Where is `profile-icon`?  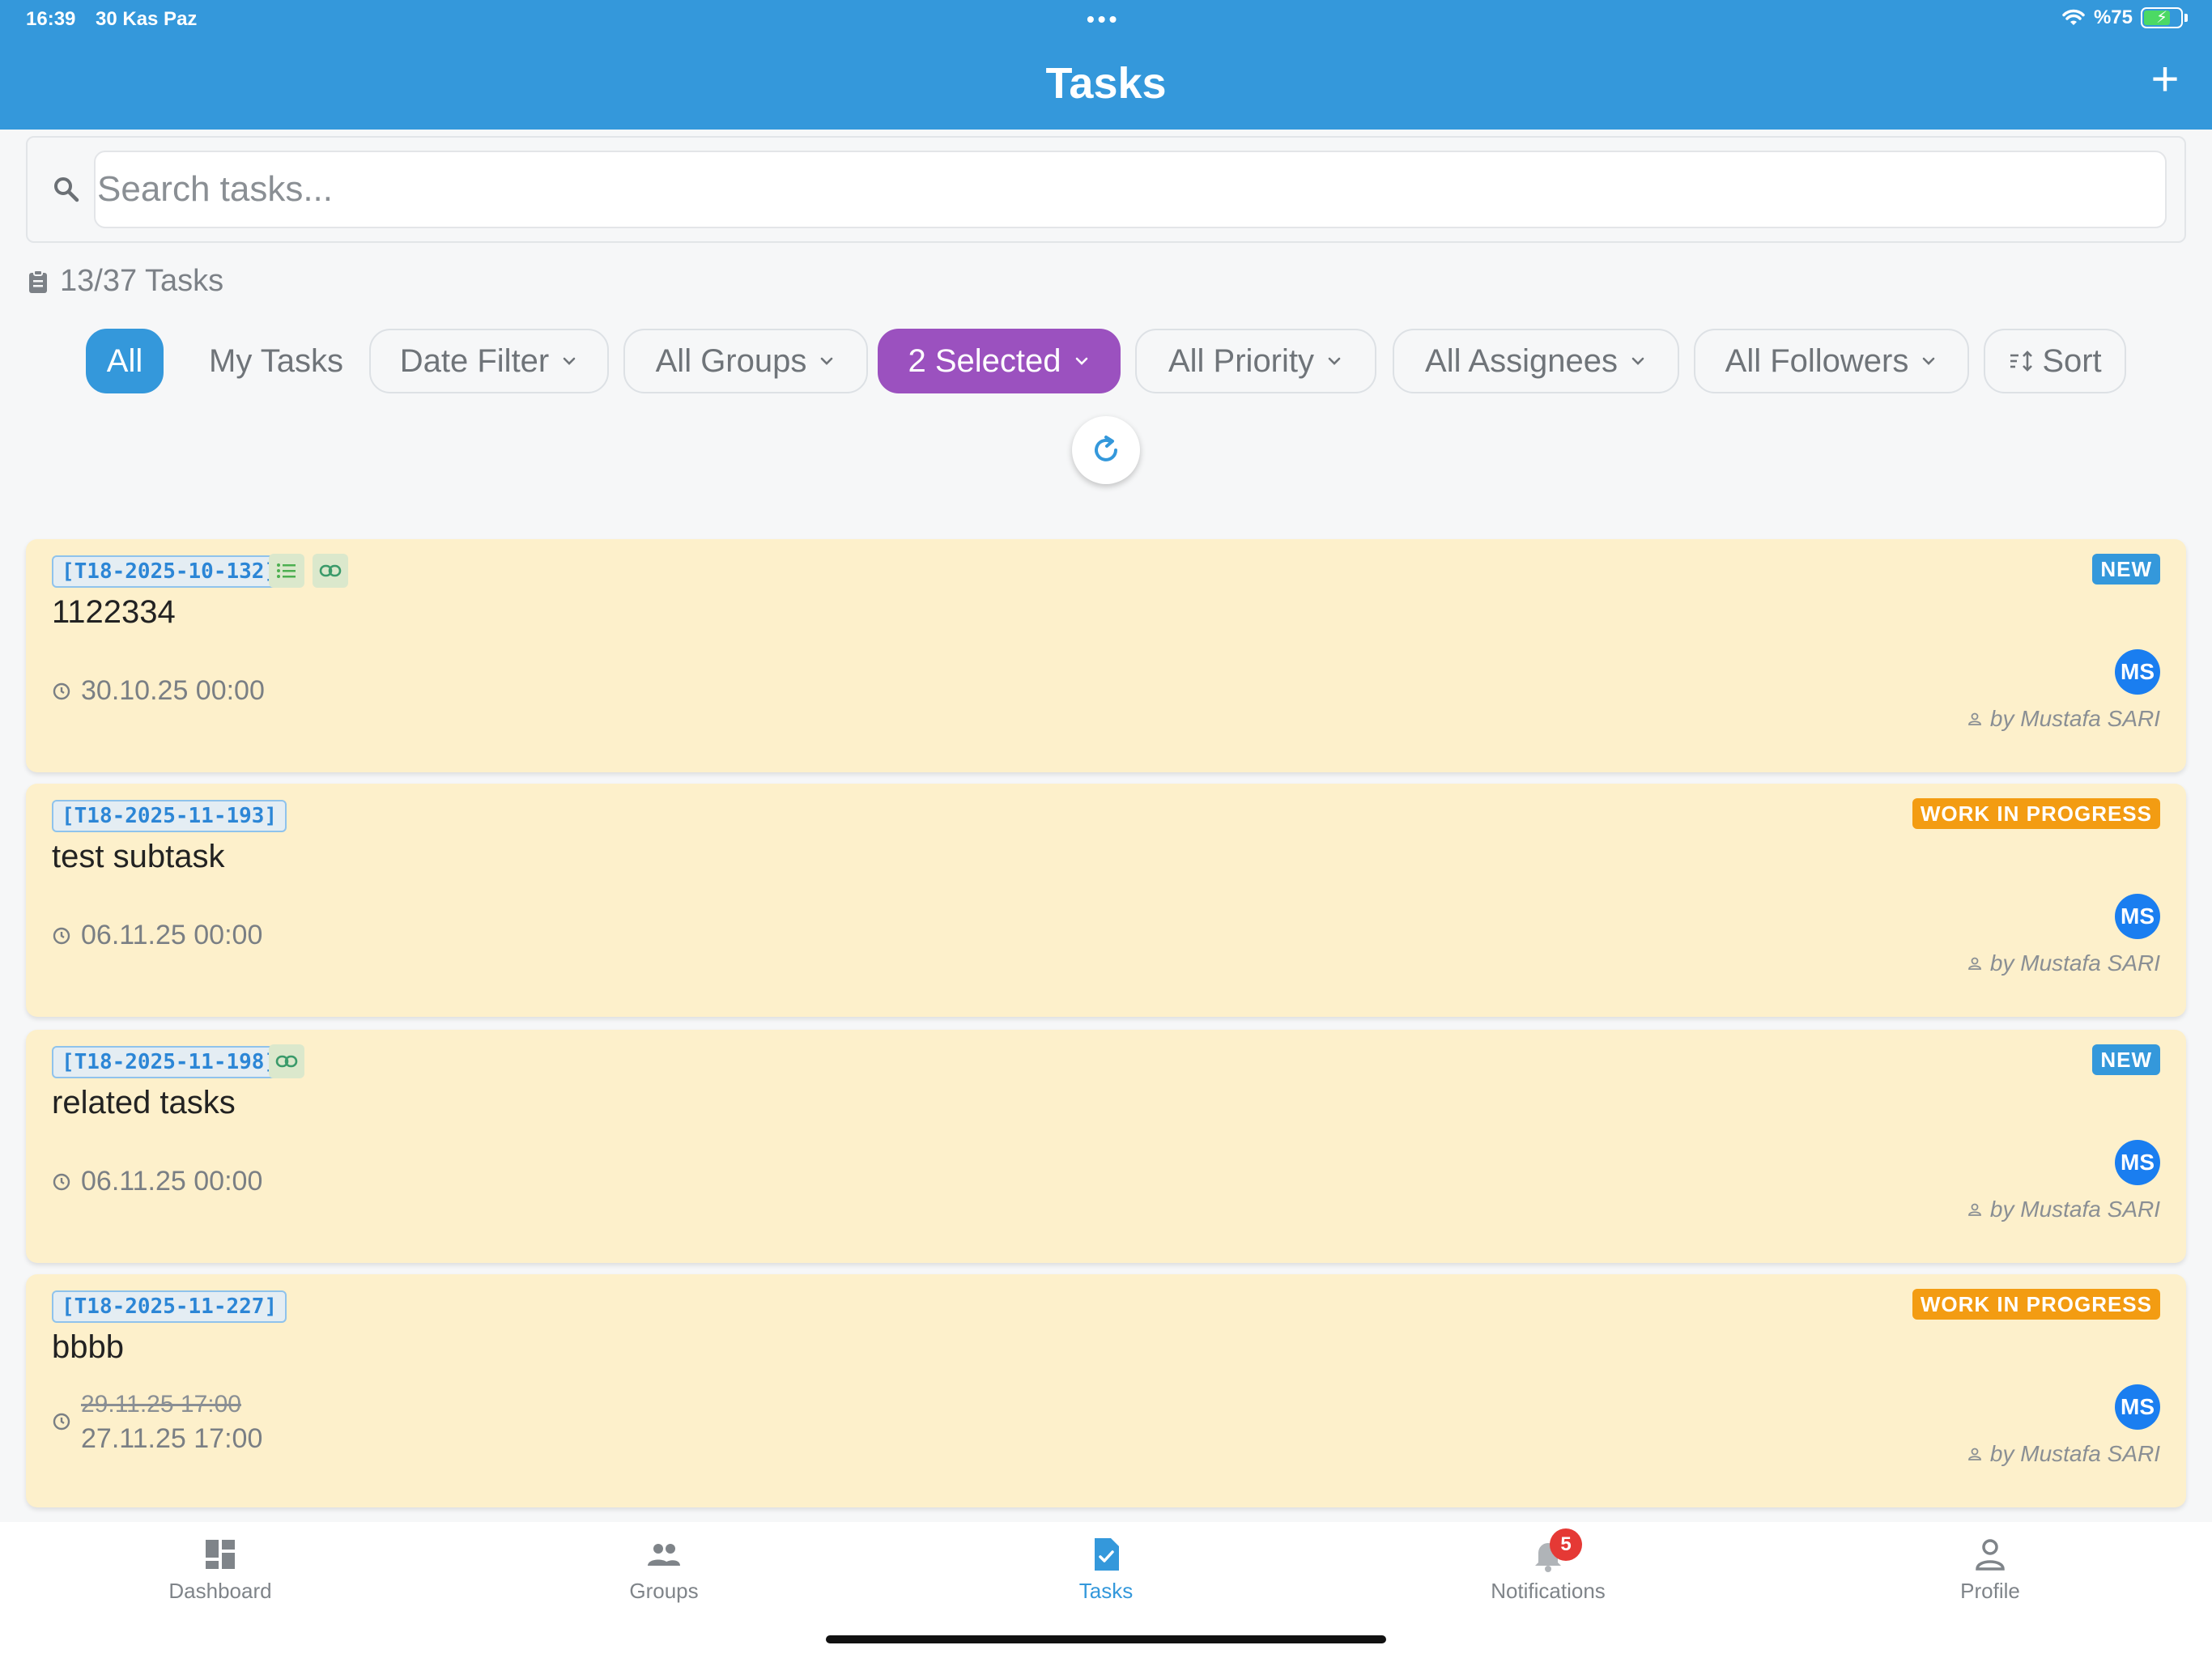
profile-icon is located at coordinates (1991, 1555).